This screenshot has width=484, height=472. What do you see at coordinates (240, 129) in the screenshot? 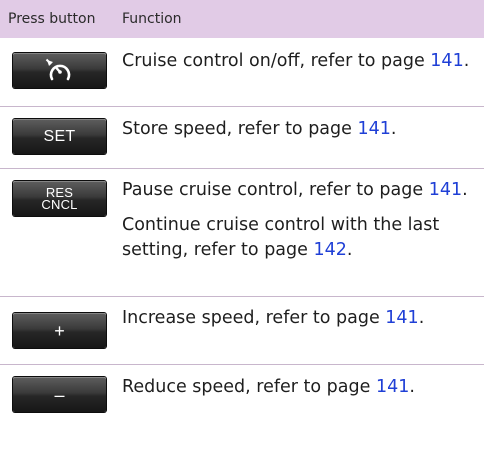
I see `function-text-part: Store speed, refer to page` at bounding box center [240, 129].